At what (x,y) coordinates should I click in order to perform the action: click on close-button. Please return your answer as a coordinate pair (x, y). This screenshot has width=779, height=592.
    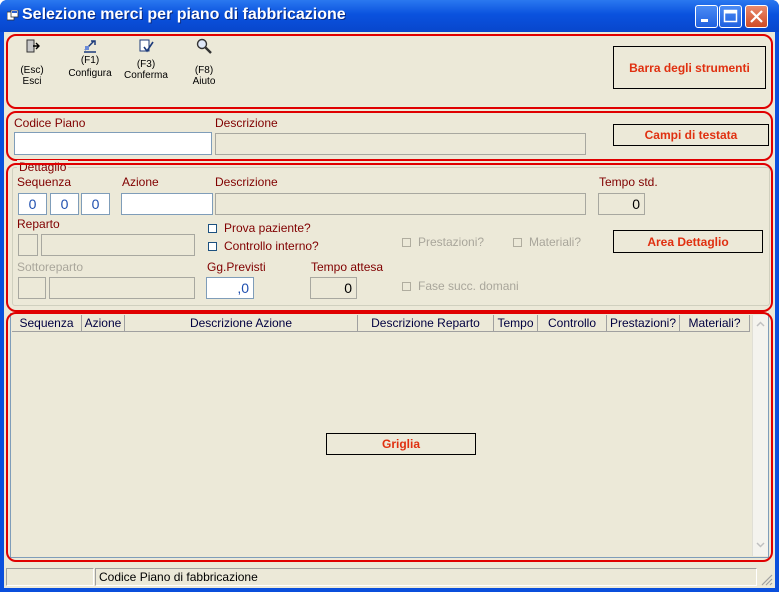
    Looking at the image, I should click on (756, 16).